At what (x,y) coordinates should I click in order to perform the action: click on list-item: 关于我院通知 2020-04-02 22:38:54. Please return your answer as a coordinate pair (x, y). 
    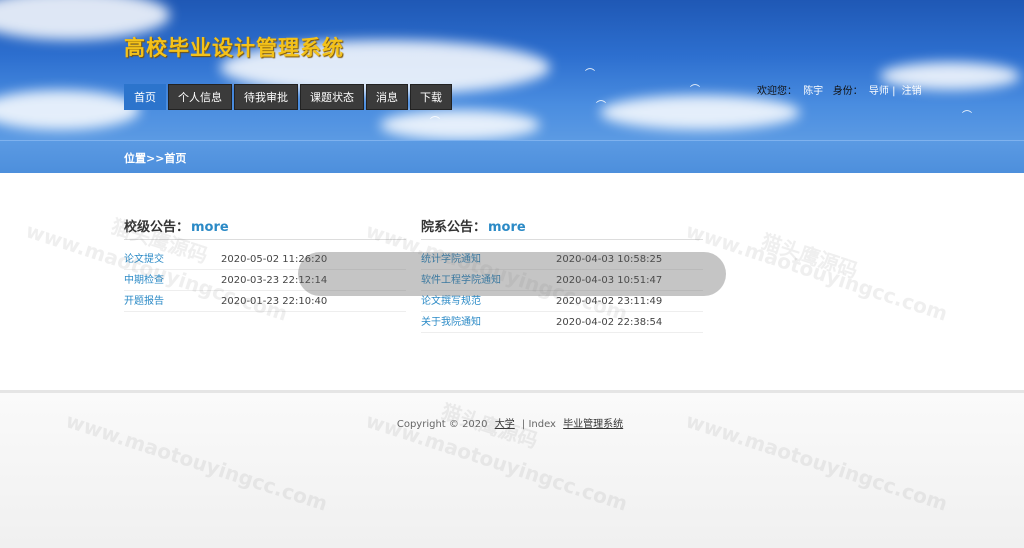
    Looking at the image, I should click on (562, 322).